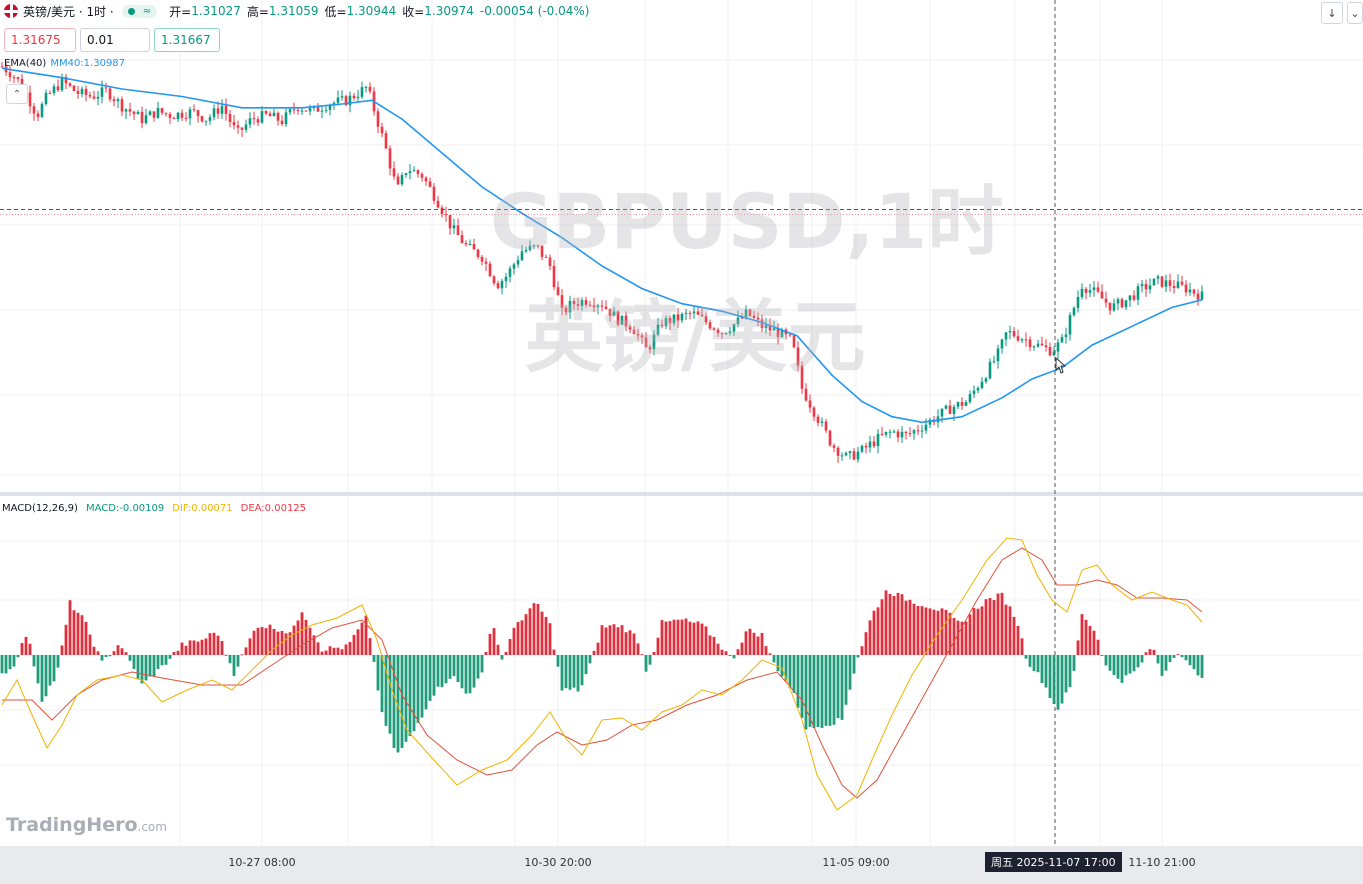  What do you see at coordinates (558, 862) in the screenshot?
I see `xaxis-label-1: 10-30 20:00` at bounding box center [558, 862].